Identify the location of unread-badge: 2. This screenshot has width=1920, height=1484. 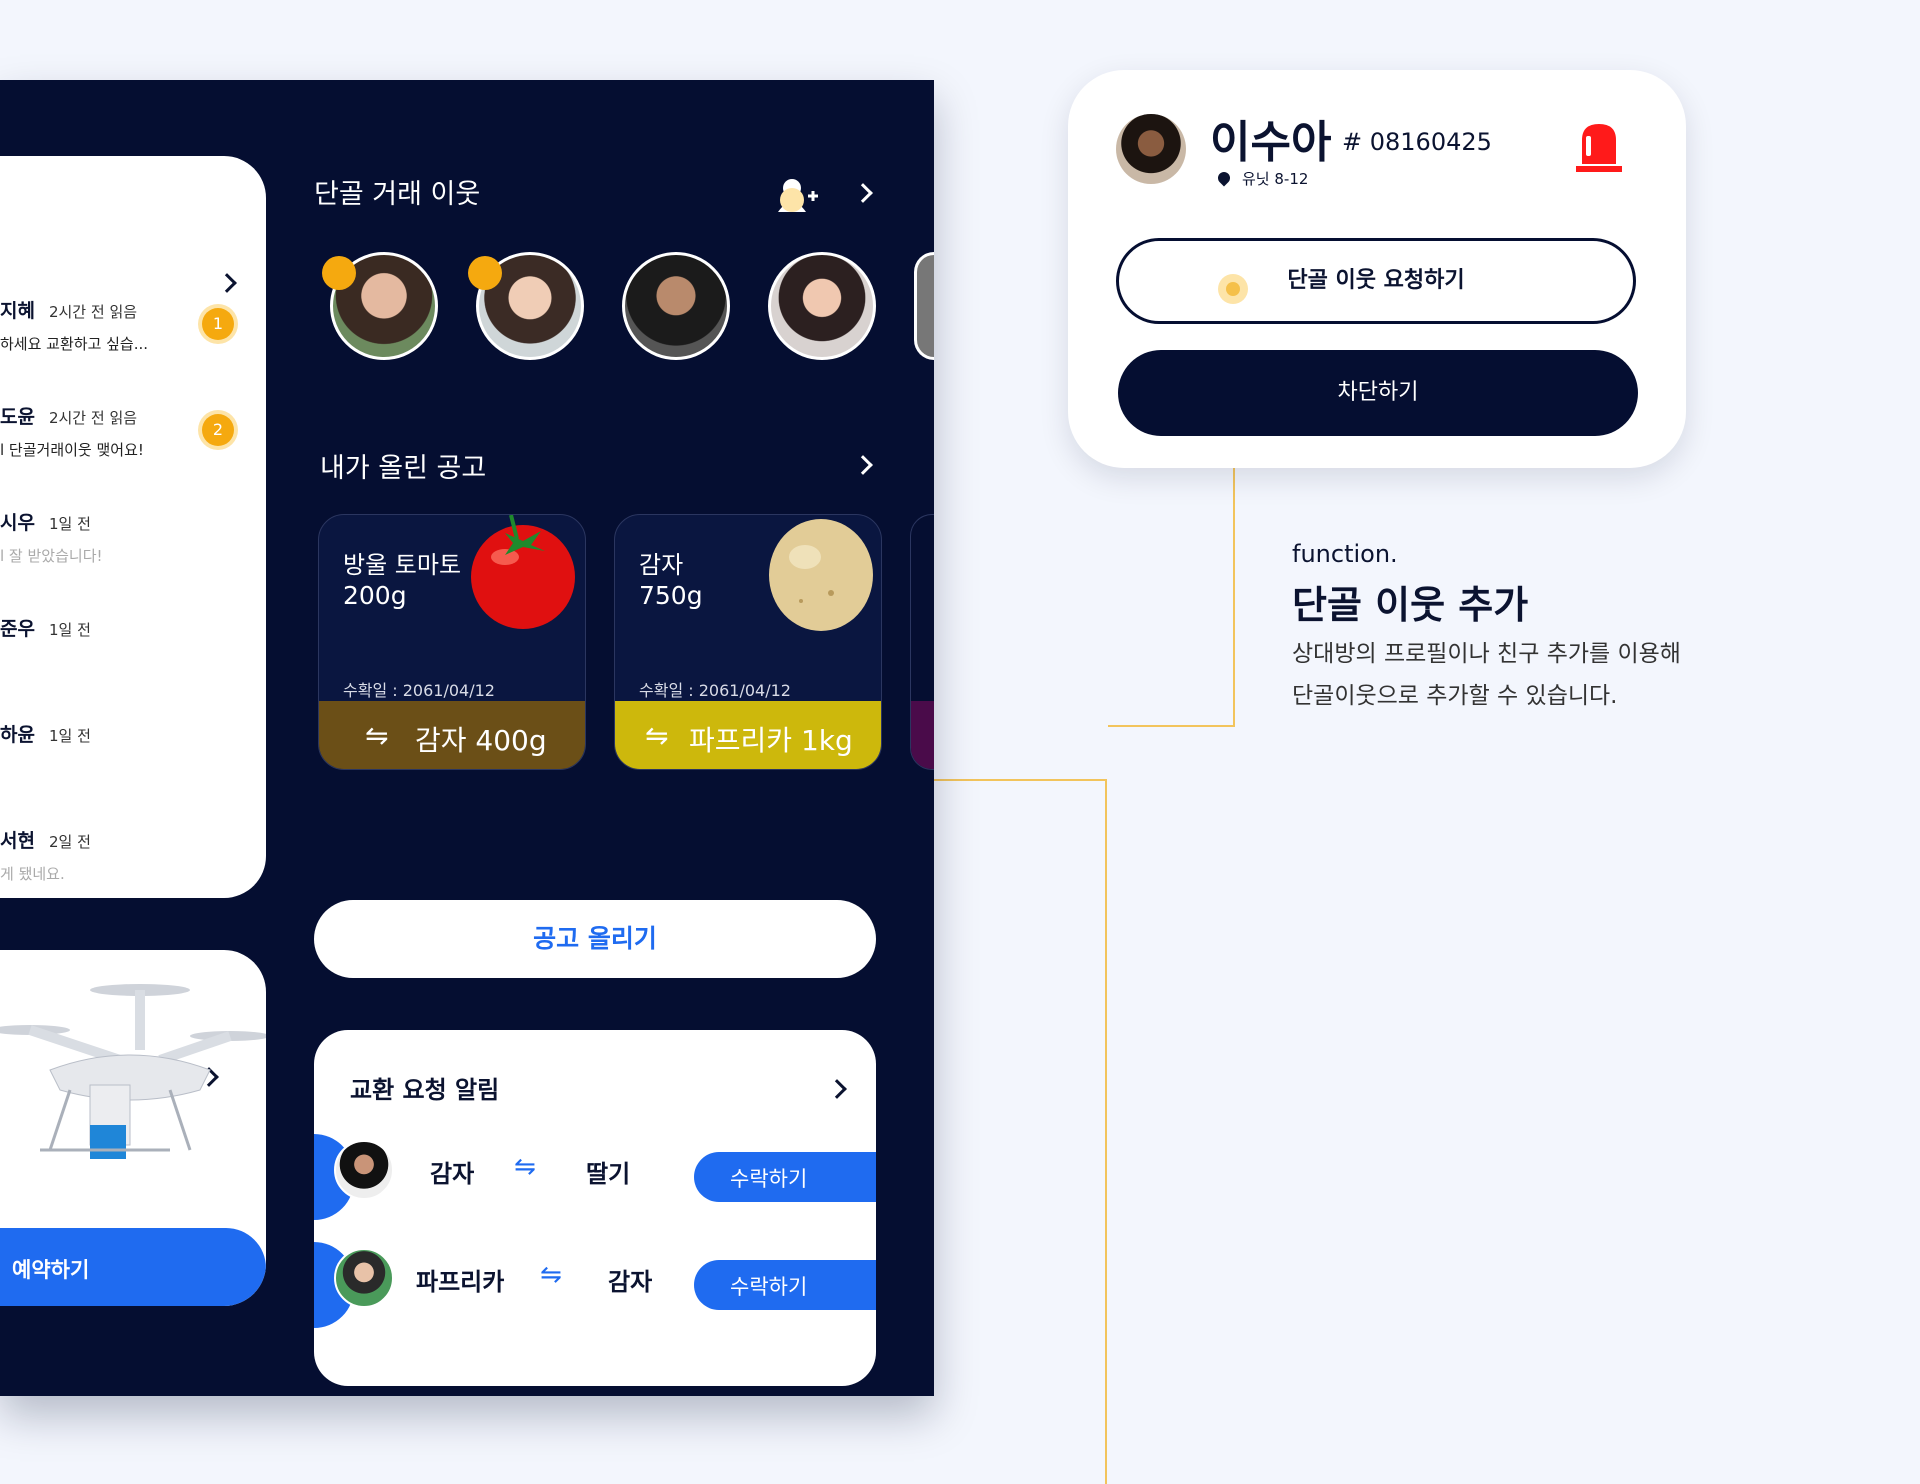
(218, 430).